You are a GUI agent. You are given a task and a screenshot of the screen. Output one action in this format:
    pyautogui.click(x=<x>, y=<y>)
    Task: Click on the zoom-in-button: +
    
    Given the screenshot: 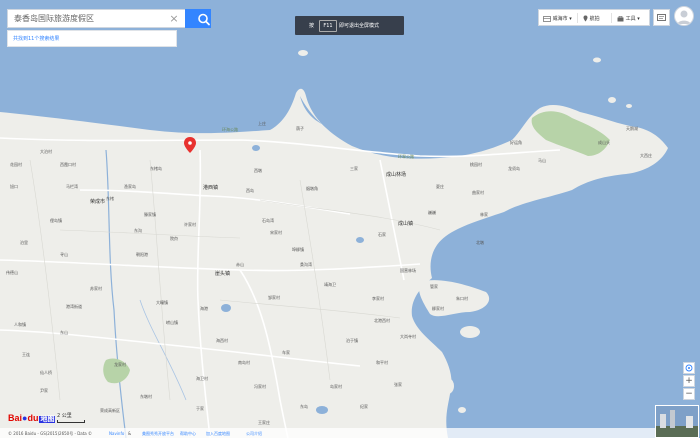 What is the action you would take?
    pyautogui.click(x=689, y=381)
    